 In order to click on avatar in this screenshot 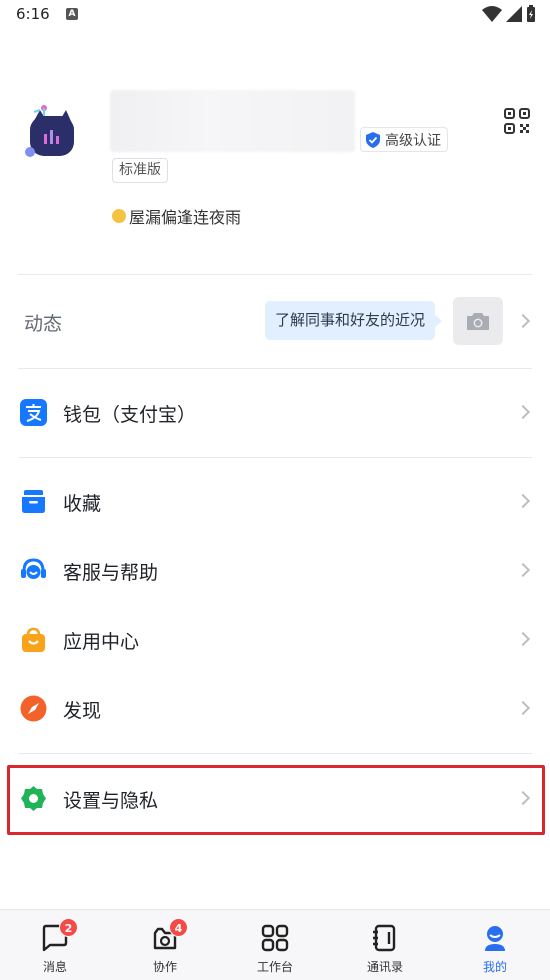, I will do `click(52, 129)`.